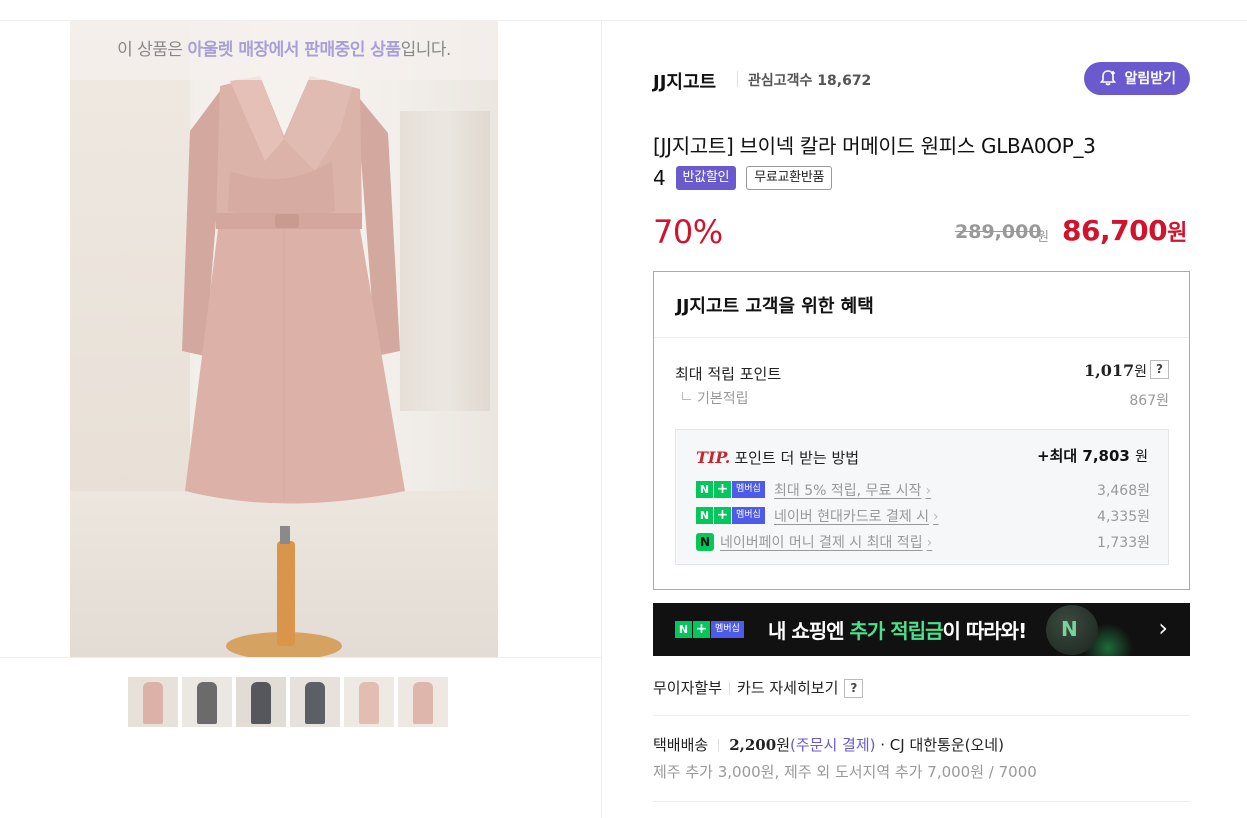 Image resolution: width=1247 pixels, height=818 pixels. Describe the element at coordinates (821, 543) in the screenshot. I see `tip-row-label: 네이버페이 머니 결제 시 최대 적립` at that location.